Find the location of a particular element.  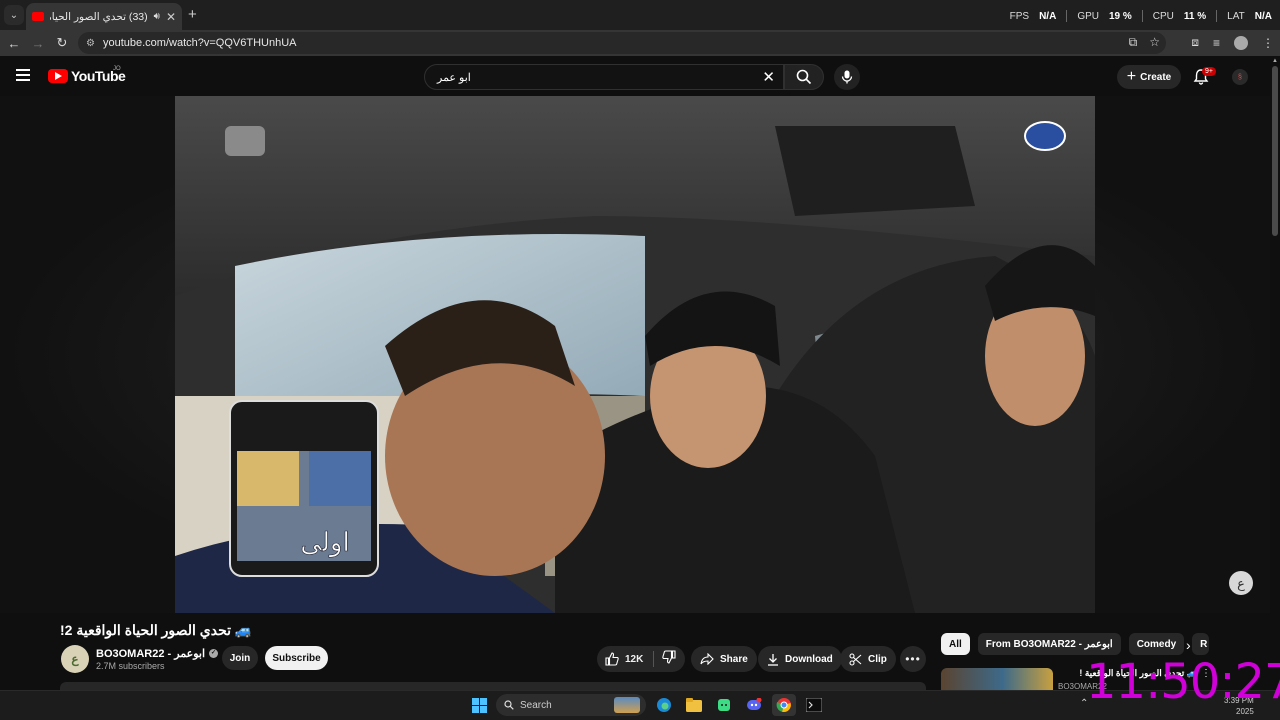

account-avatar: § is located at coordinates (1240, 77).